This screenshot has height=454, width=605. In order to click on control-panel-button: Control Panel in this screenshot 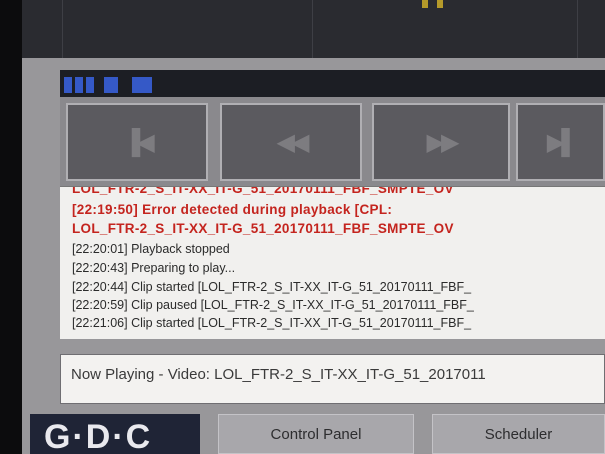, I will do `click(316, 434)`.